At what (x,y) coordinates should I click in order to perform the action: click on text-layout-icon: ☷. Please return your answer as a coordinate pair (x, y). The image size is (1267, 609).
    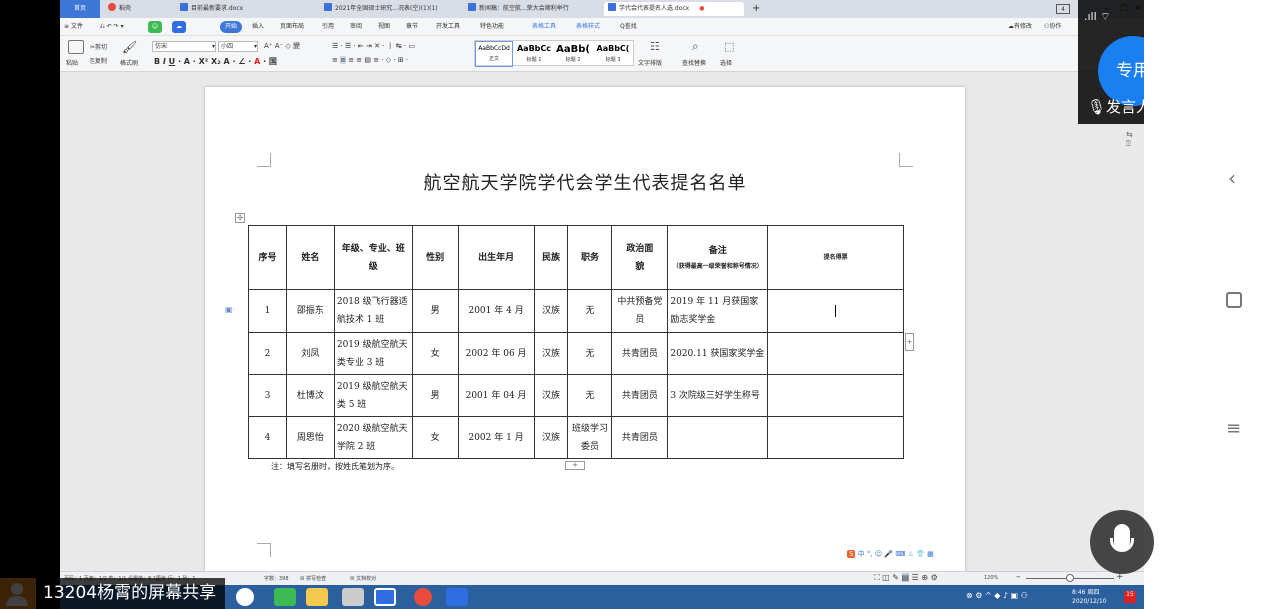
    Looking at the image, I should click on (655, 46).